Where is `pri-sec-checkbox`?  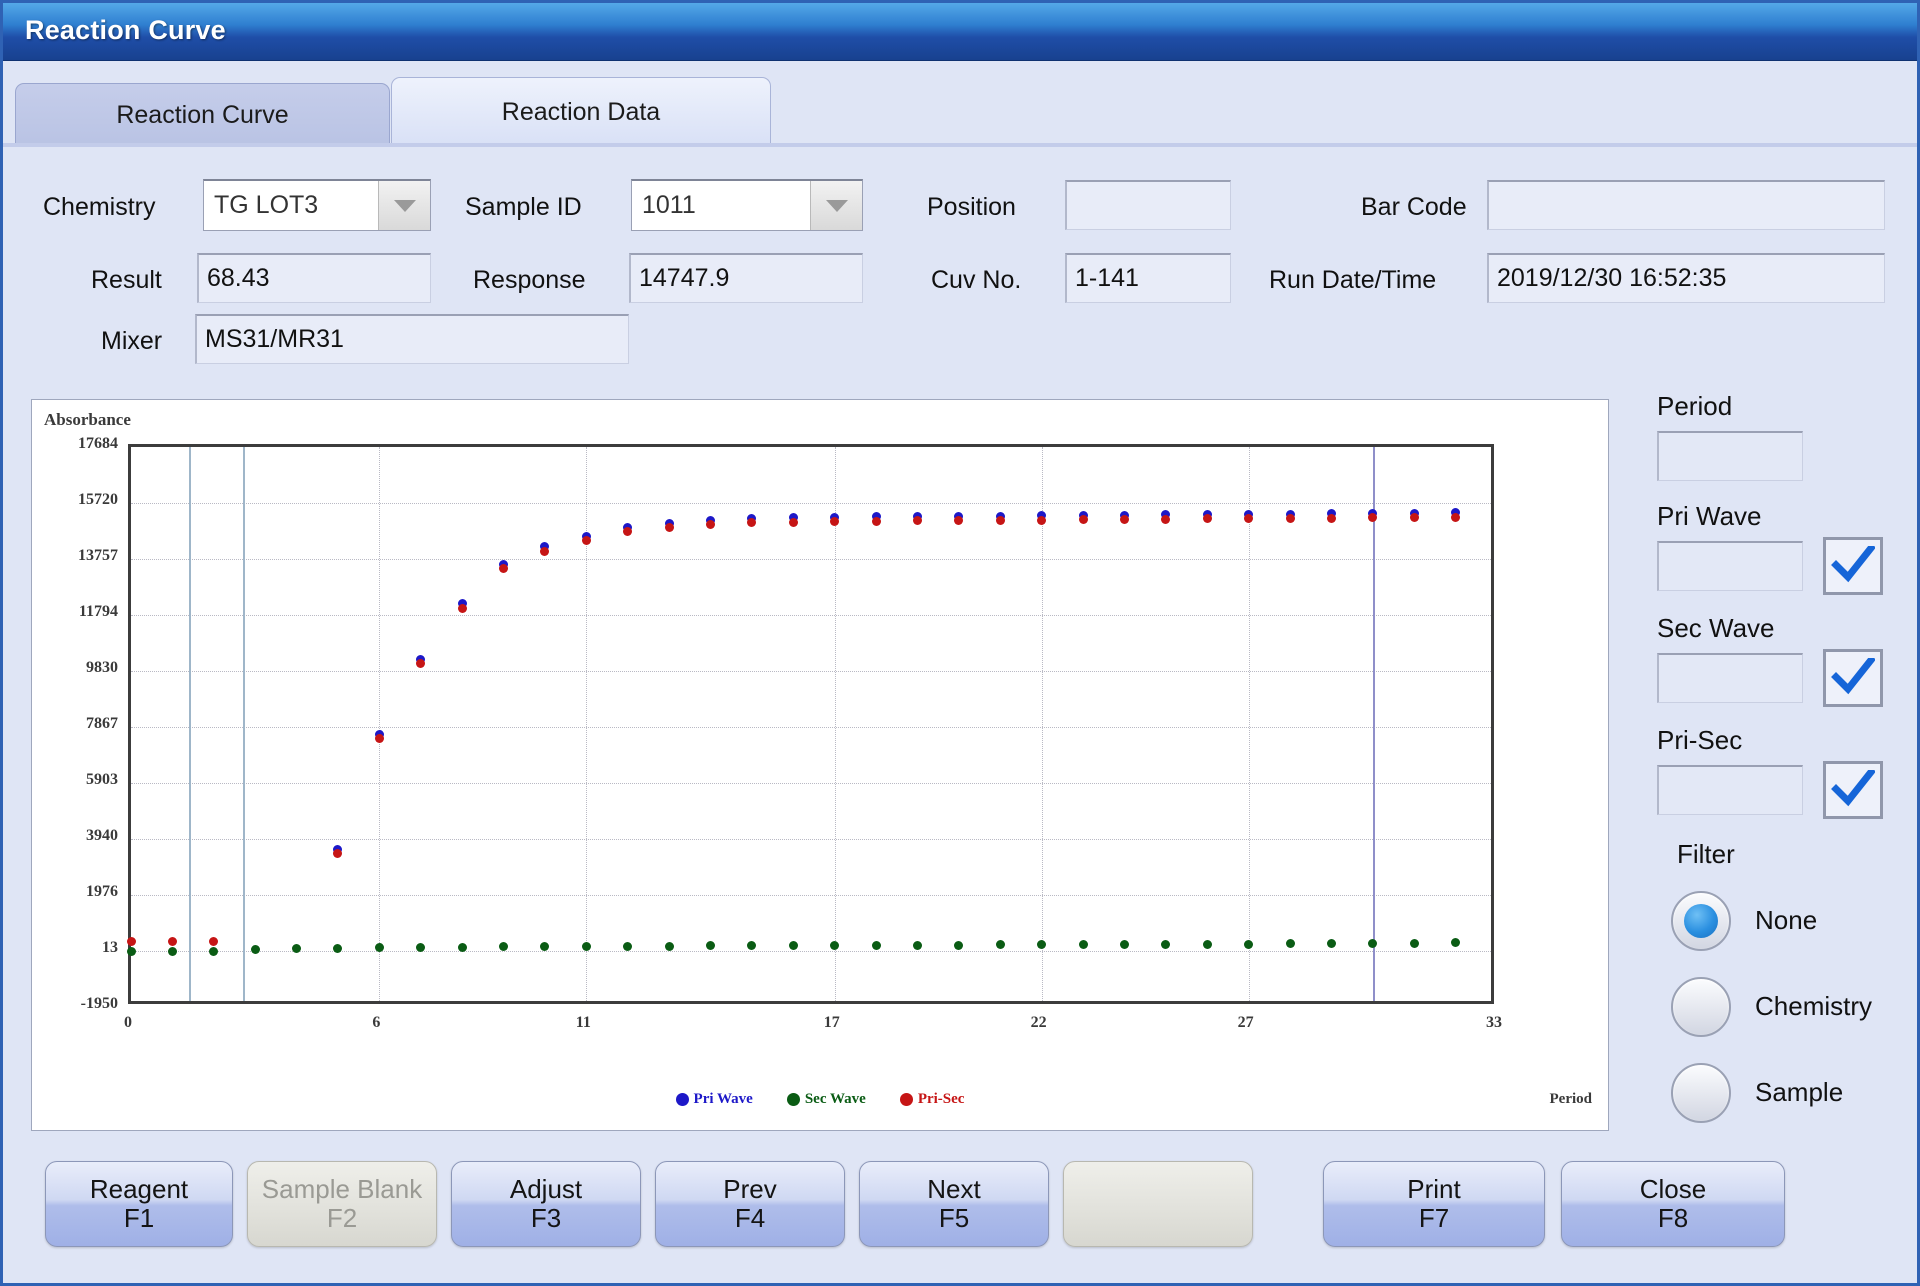
pri-sec-checkbox is located at coordinates (1853, 790).